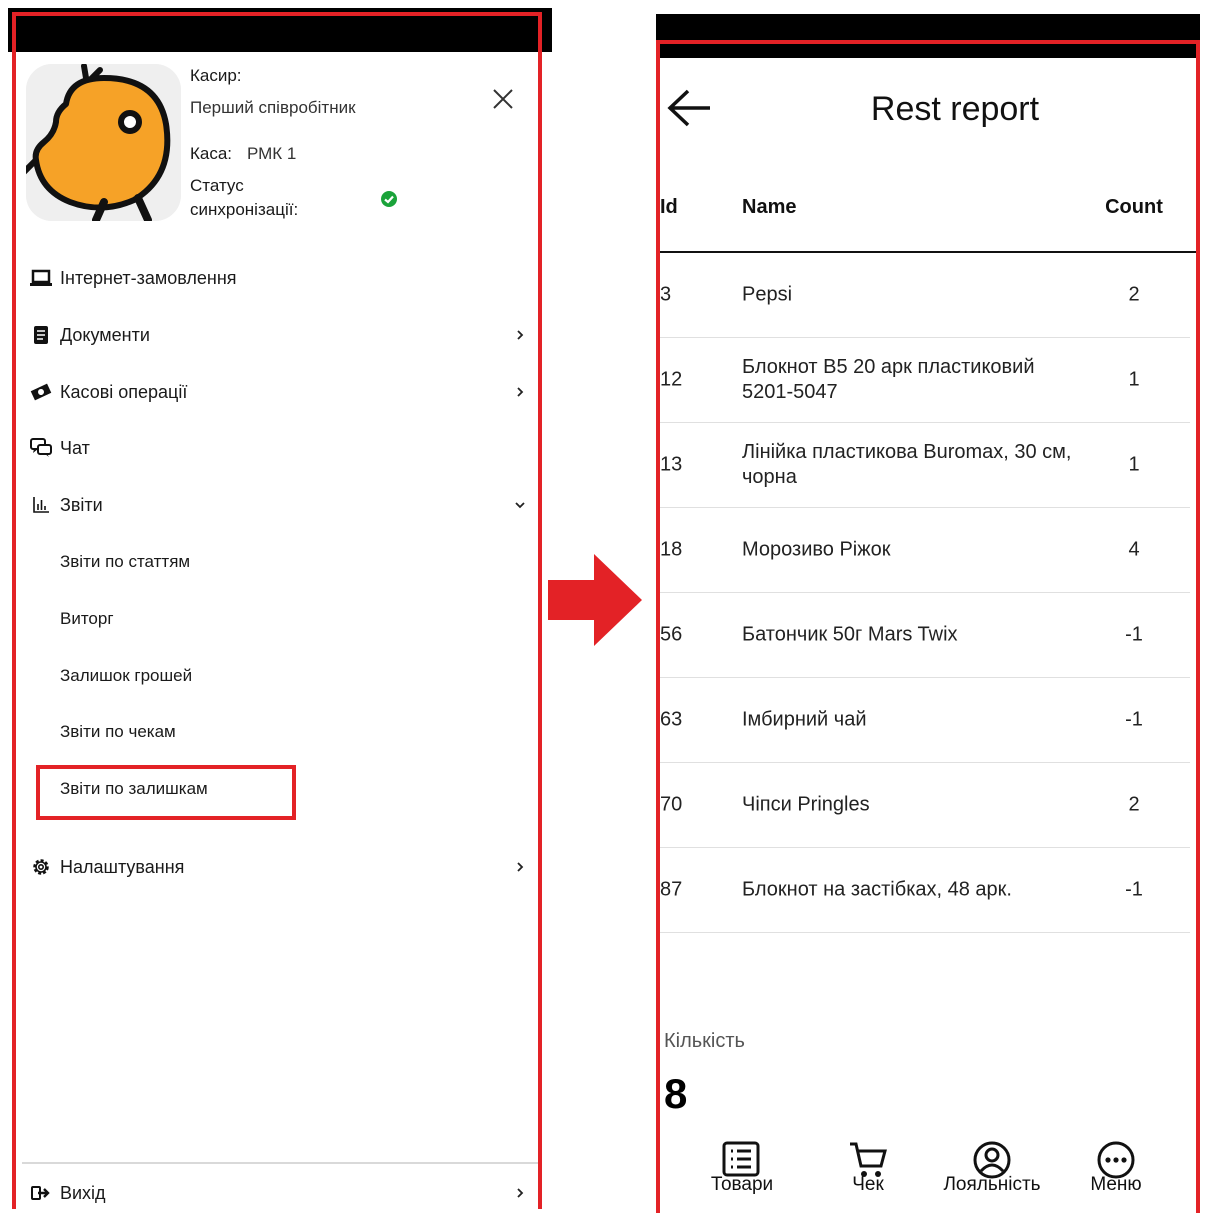 The height and width of the screenshot is (1213, 1206). Describe the element at coordinates (868, 1184) in the screenshot. I see `tab-label: Чек` at that location.